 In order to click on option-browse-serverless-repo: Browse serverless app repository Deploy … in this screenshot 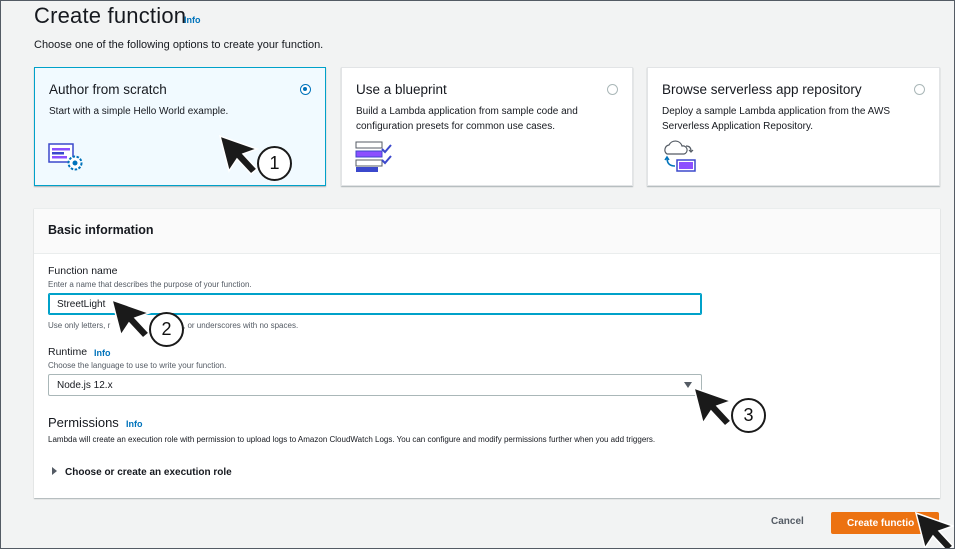, I will do `click(793, 126)`.